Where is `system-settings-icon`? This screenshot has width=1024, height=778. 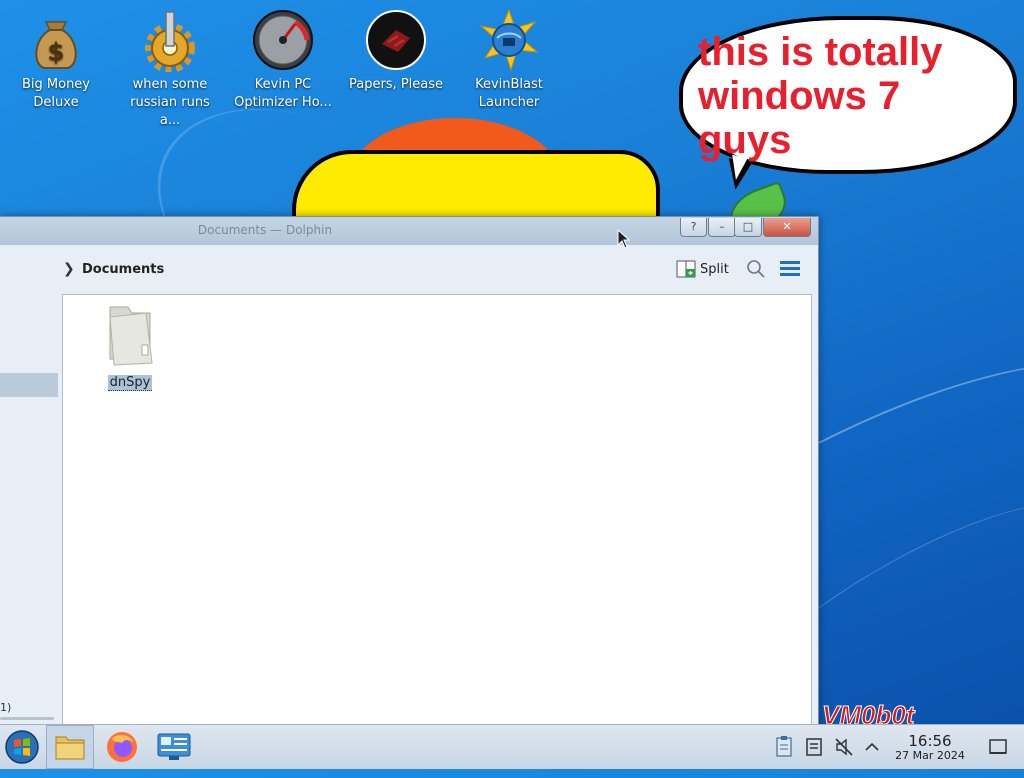
system-settings-icon is located at coordinates (174, 746).